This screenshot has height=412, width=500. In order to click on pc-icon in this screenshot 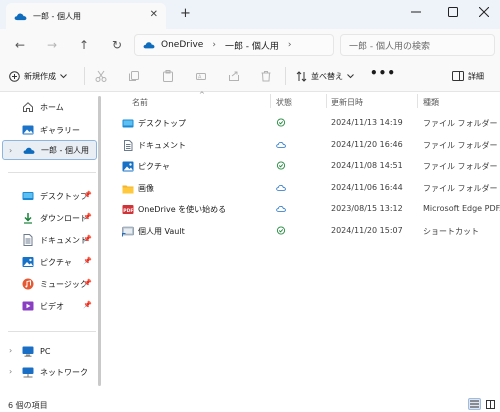, I will do `click(28, 351)`.